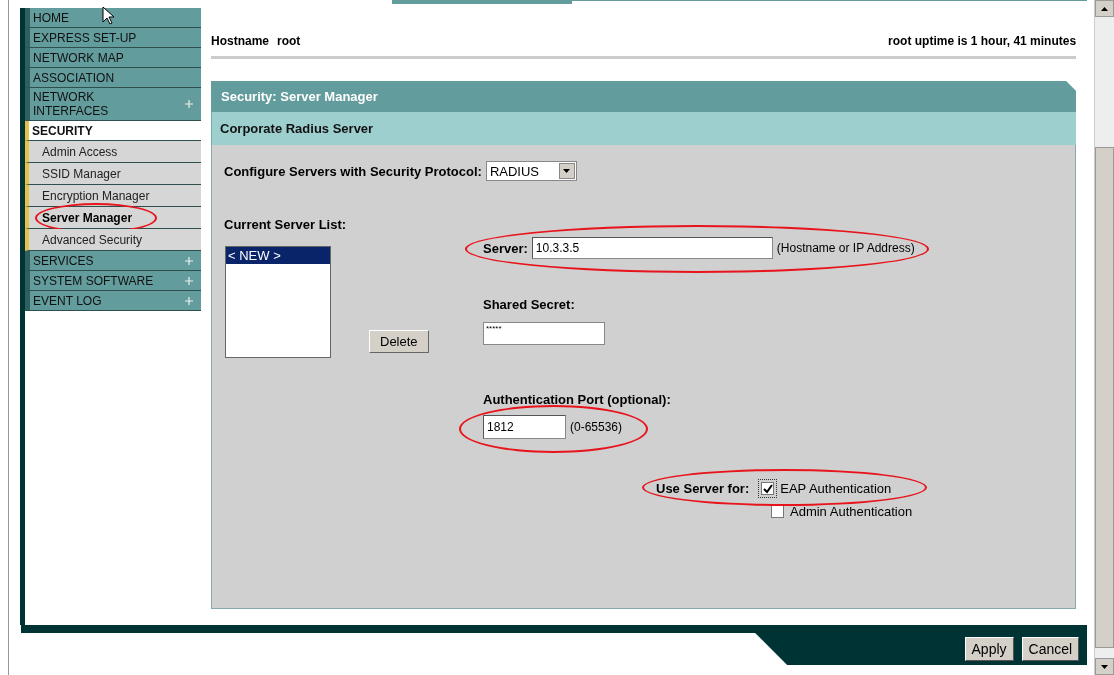 The image size is (1114, 675). I want to click on hint-text: (0-65536), so click(596, 427).